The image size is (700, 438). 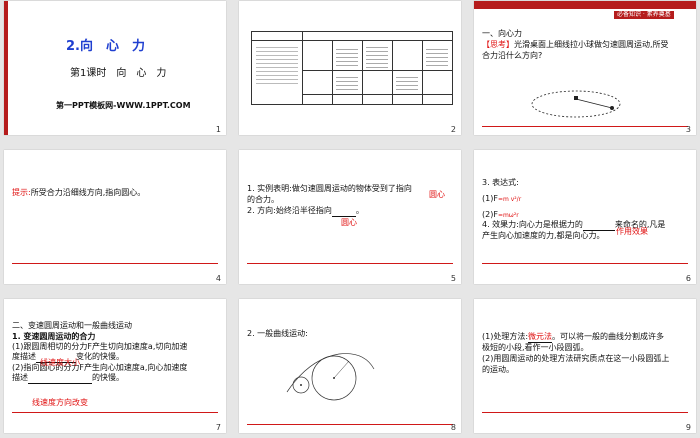 I want to click on content-line-1: 1. 实例表明:做匀速圆周运动的物体受到了指向, so click(x=329, y=188).